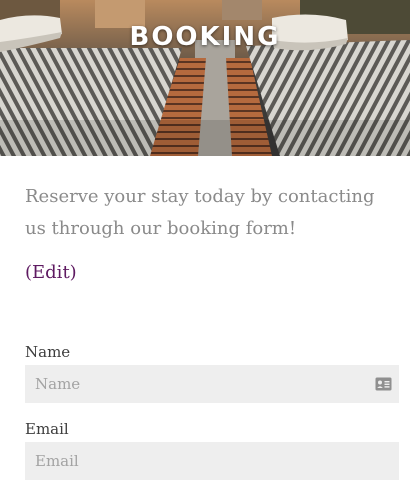  Describe the element at coordinates (205, 37) in the screenshot. I see `page-title: BOOKING` at that location.